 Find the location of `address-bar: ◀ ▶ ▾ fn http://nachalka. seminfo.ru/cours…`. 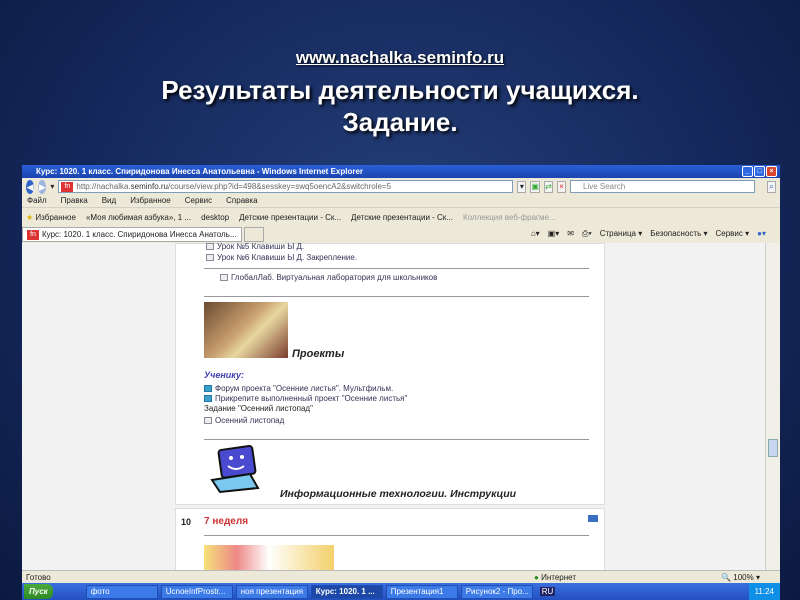

address-bar: ◀ ▶ ▾ fn http://nachalka. seminfo.ru/cours… is located at coordinates (401, 186).